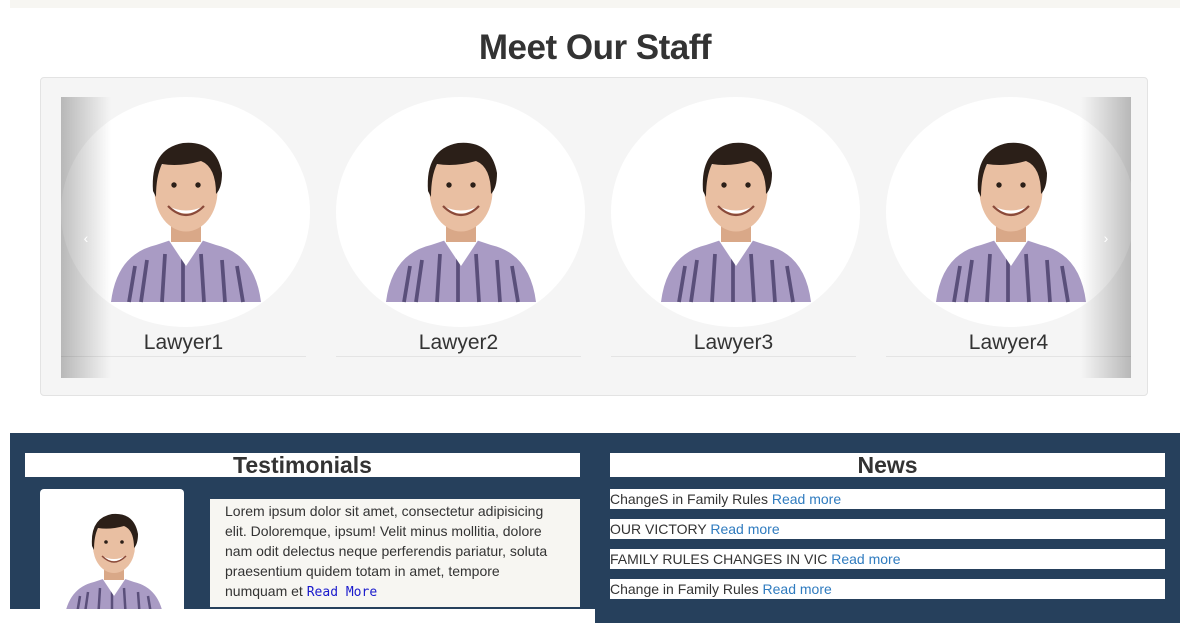  I want to click on chevron-right-icon: ›, so click(1106, 237).